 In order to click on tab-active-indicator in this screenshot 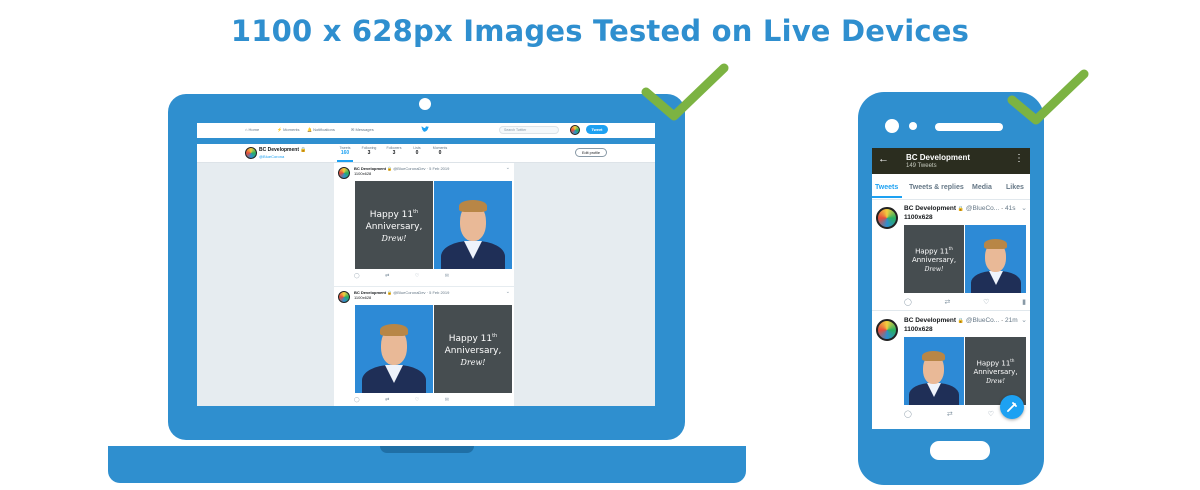, I will do `click(887, 197)`.